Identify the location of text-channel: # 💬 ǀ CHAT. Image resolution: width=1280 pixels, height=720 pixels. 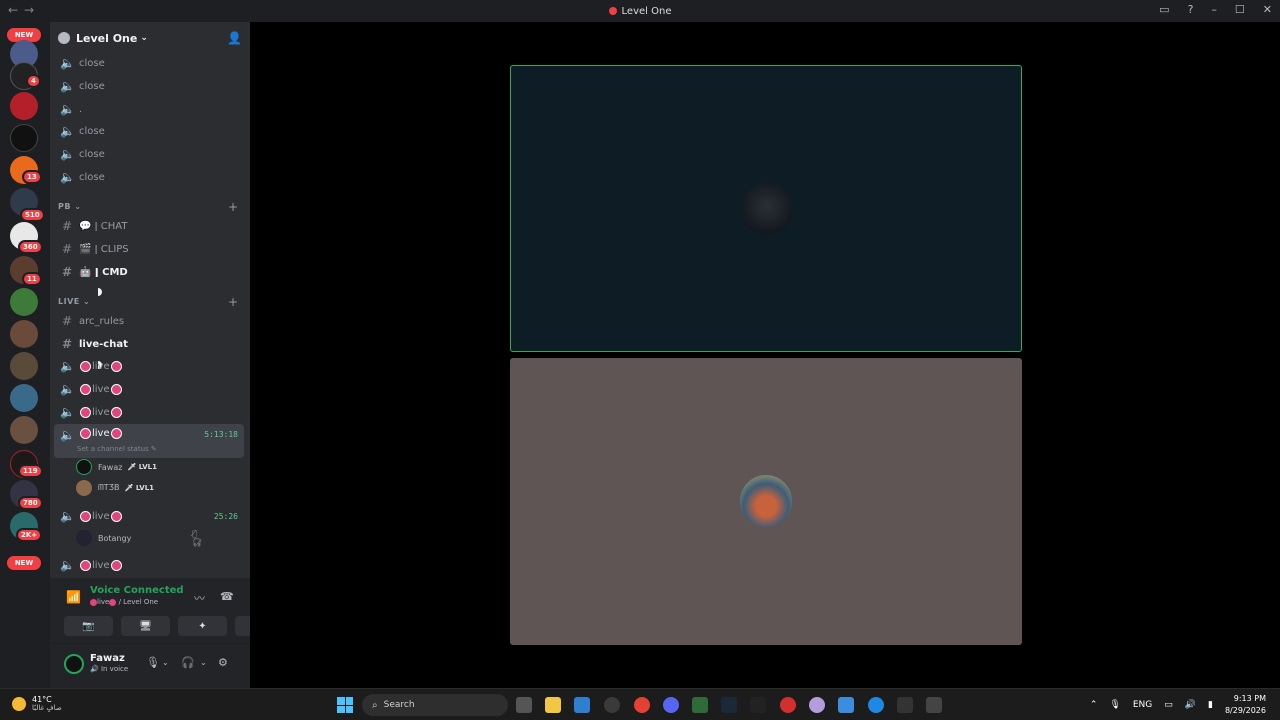
(149, 226).